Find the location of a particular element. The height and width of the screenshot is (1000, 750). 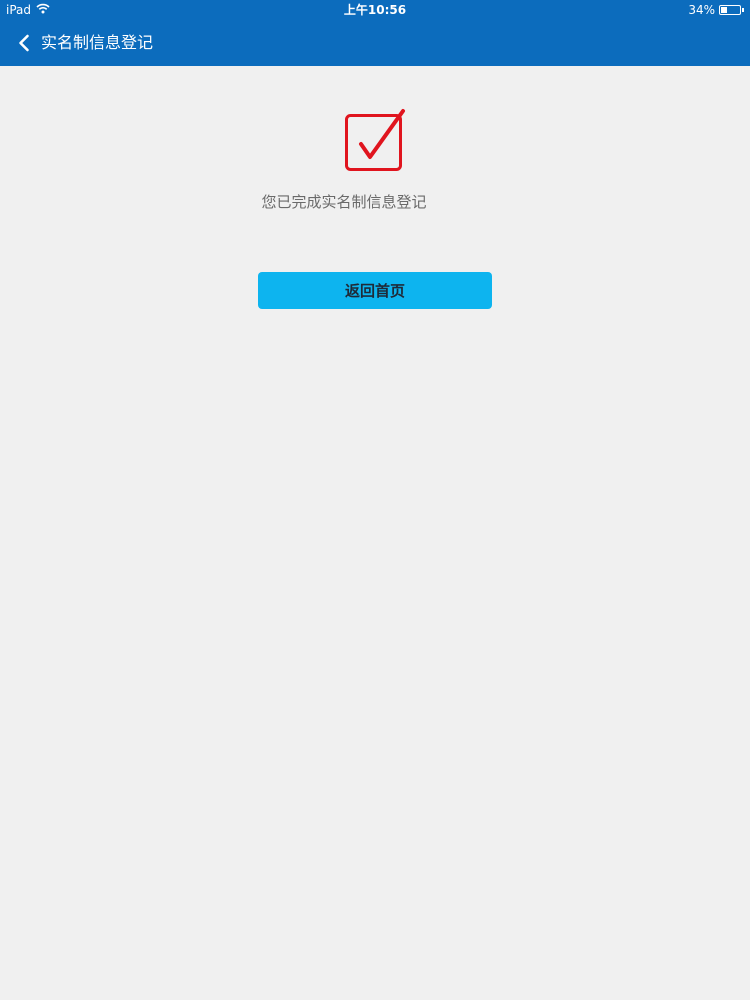

status-time: 上午10:56 is located at coordinates (375, 10).